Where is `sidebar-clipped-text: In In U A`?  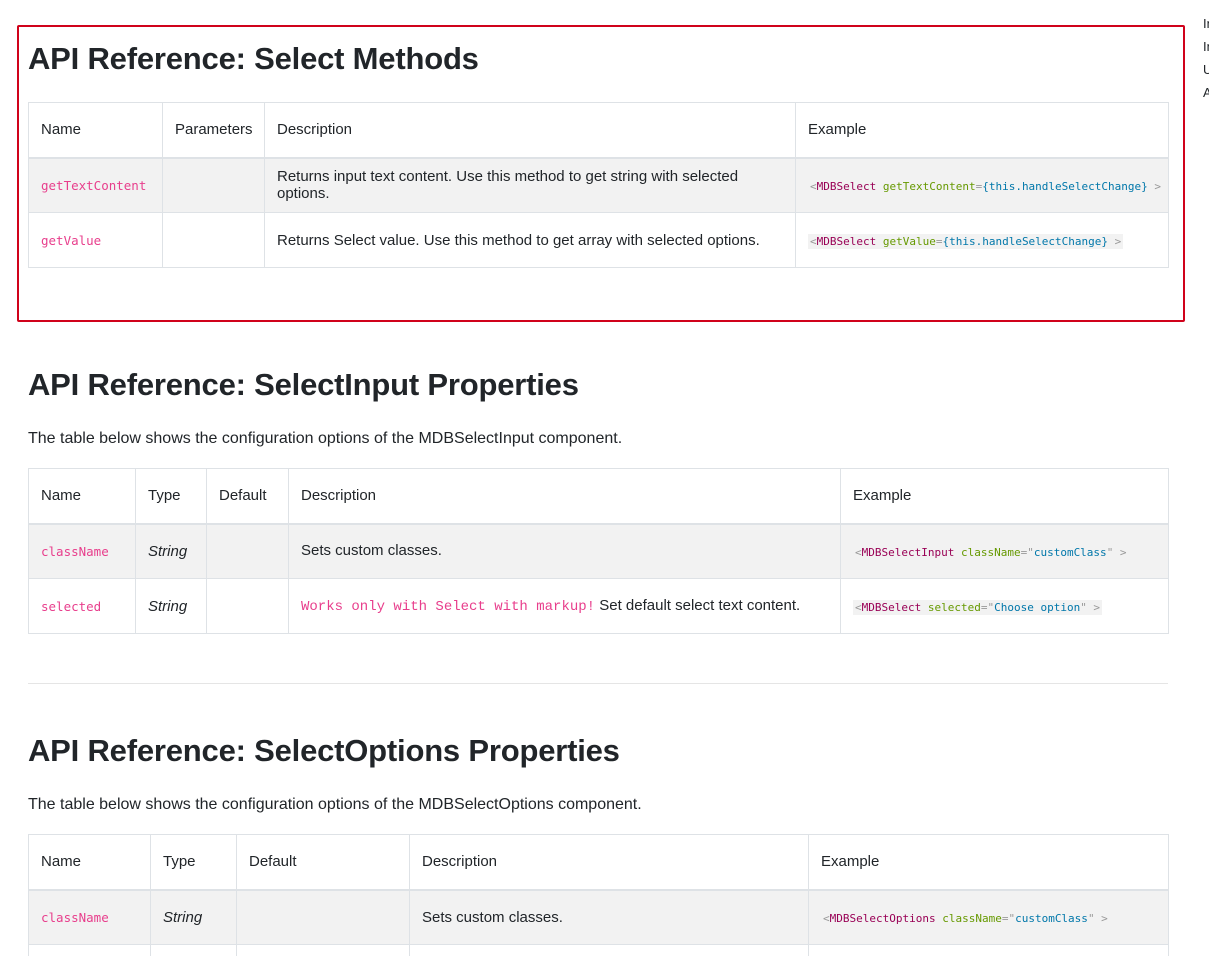
sidebar-clipped-text: In In U A is located at coordinates (1206, 58).